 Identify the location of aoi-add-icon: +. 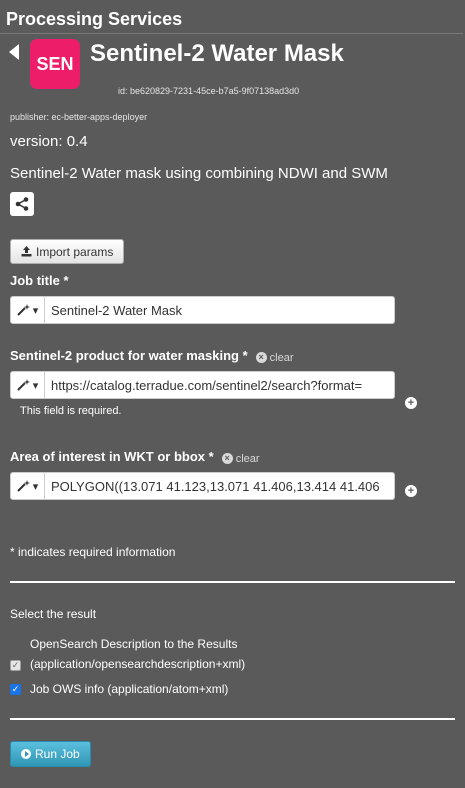
(411, 491).